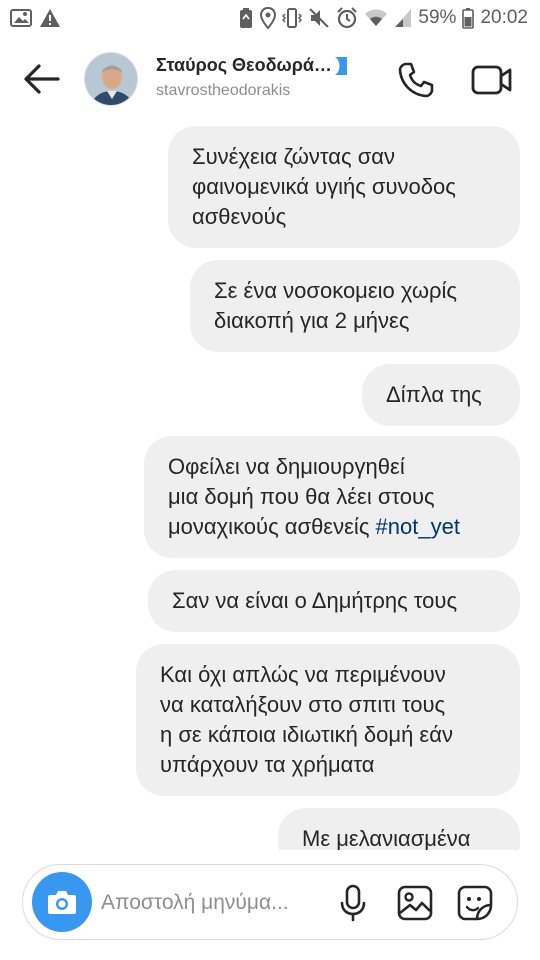 This screenshot has width=540, height=960. What do you see at coordinates (223, 90) in the screenshot?
I see `contact-username: stavrostheodorakis` at bounding box center [223, 90].